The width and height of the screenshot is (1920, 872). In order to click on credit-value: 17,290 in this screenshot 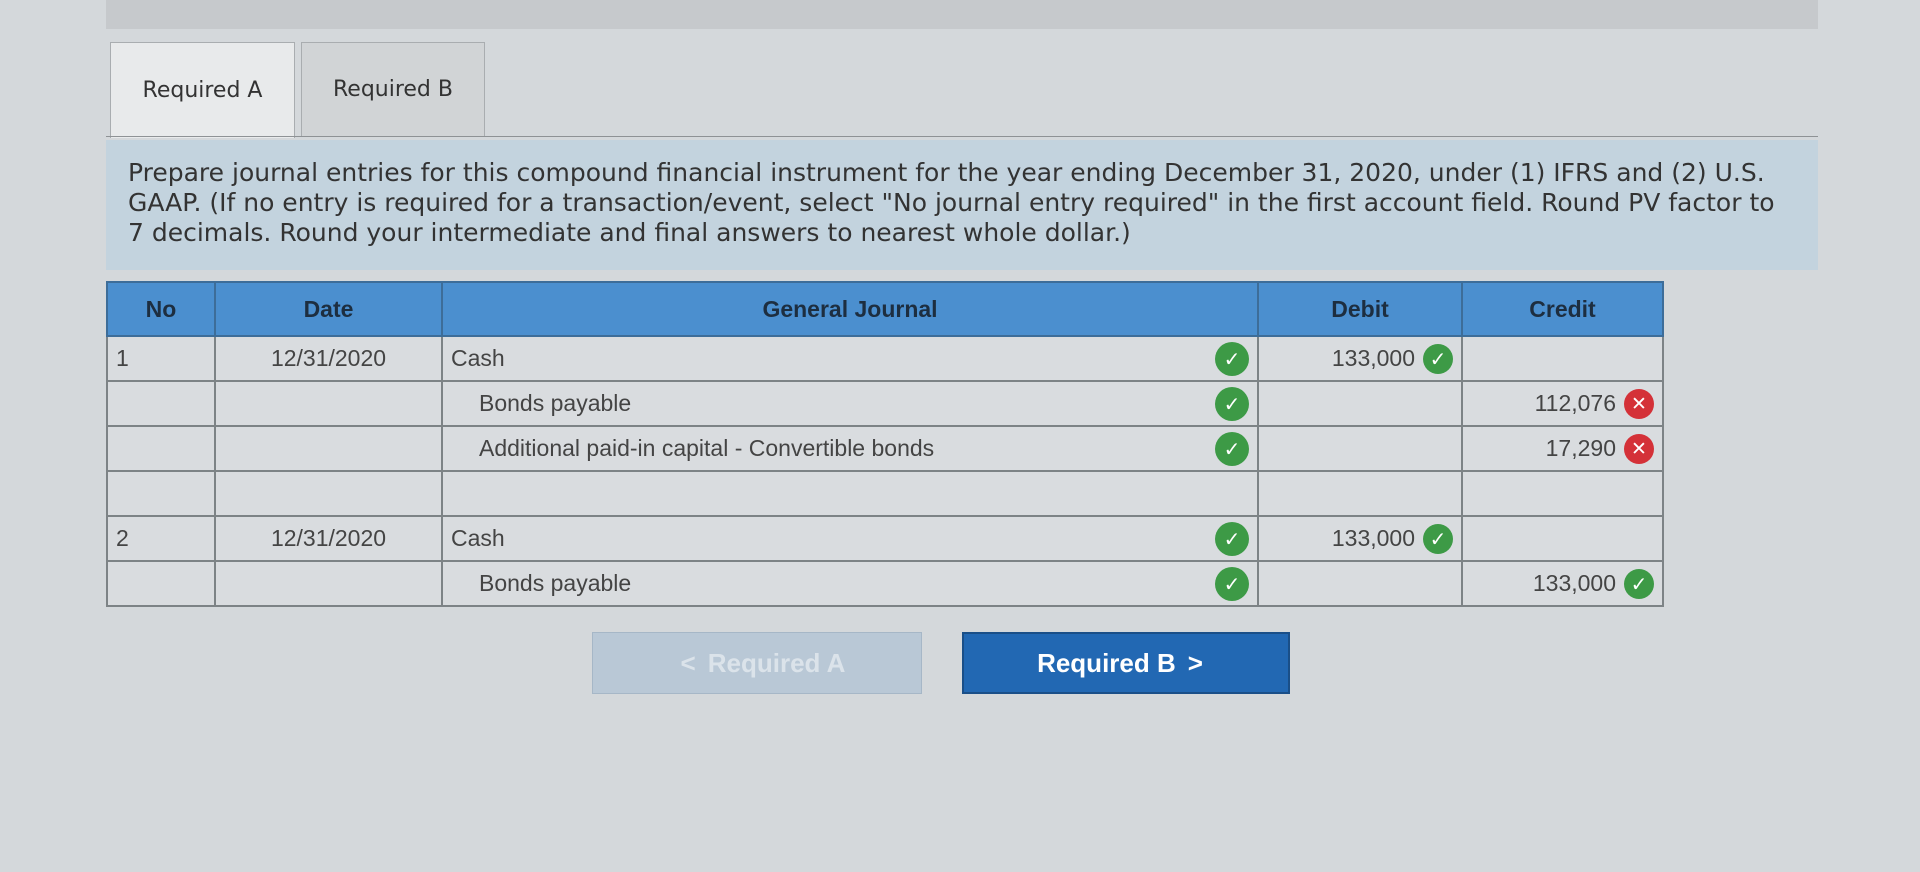, I will do `click(1580, 448)`.